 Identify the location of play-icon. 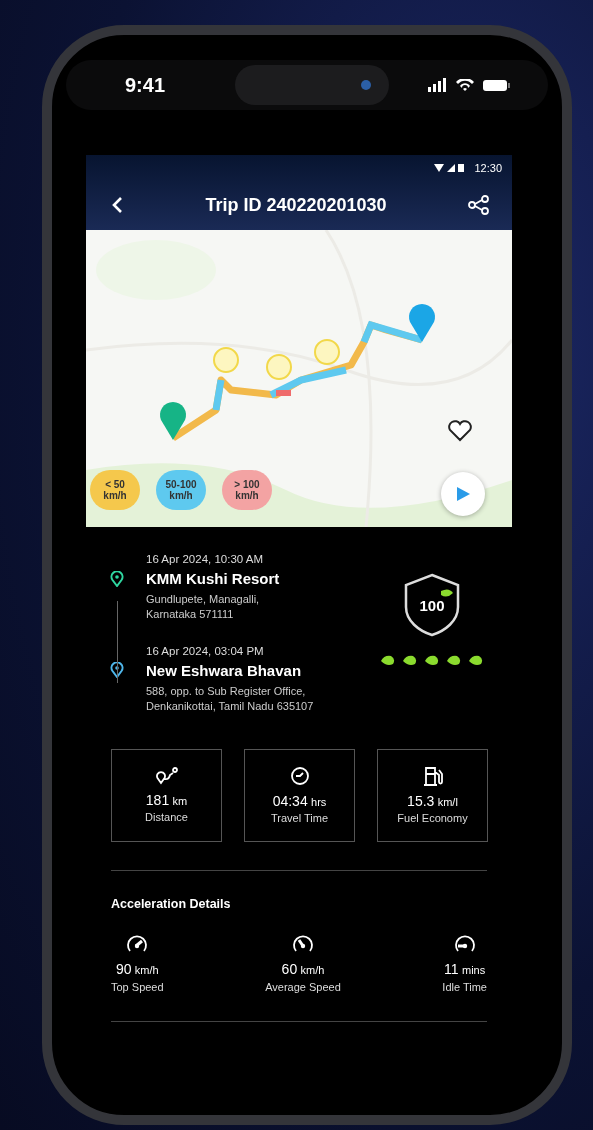
(463, 494).